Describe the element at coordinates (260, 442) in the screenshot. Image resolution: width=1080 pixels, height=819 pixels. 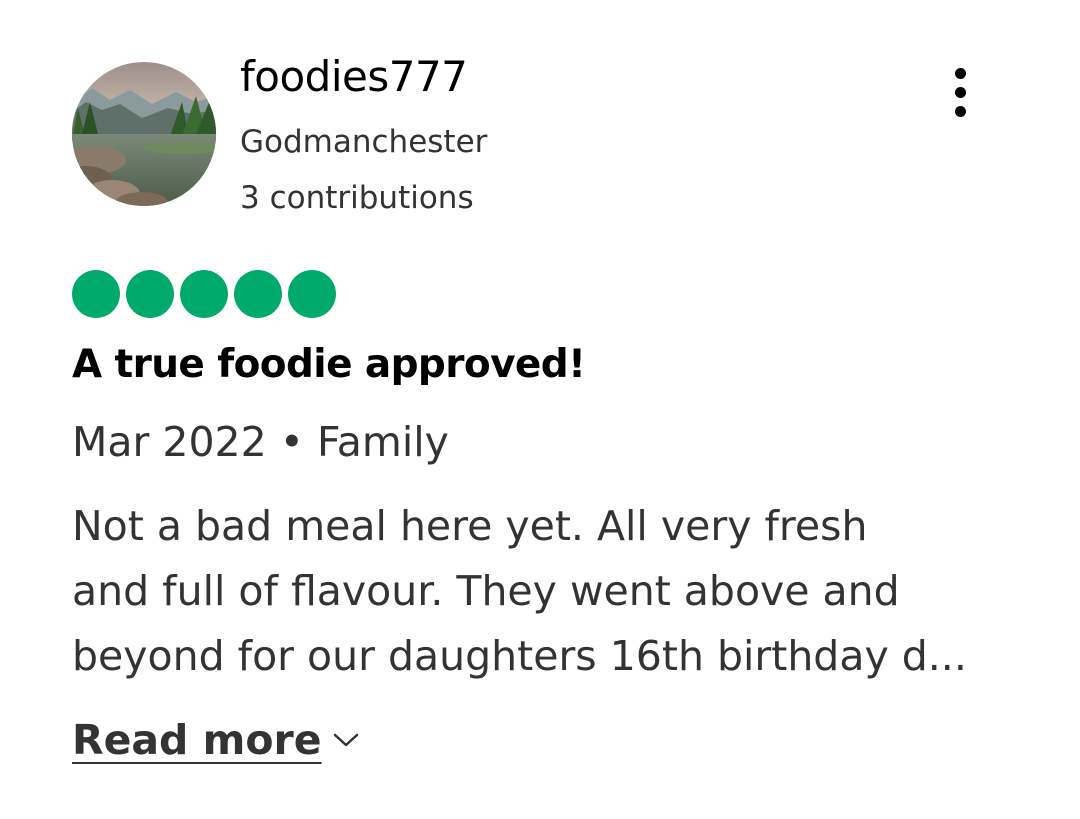
I see `review-meta: Mar 2022 • Family` at that location.